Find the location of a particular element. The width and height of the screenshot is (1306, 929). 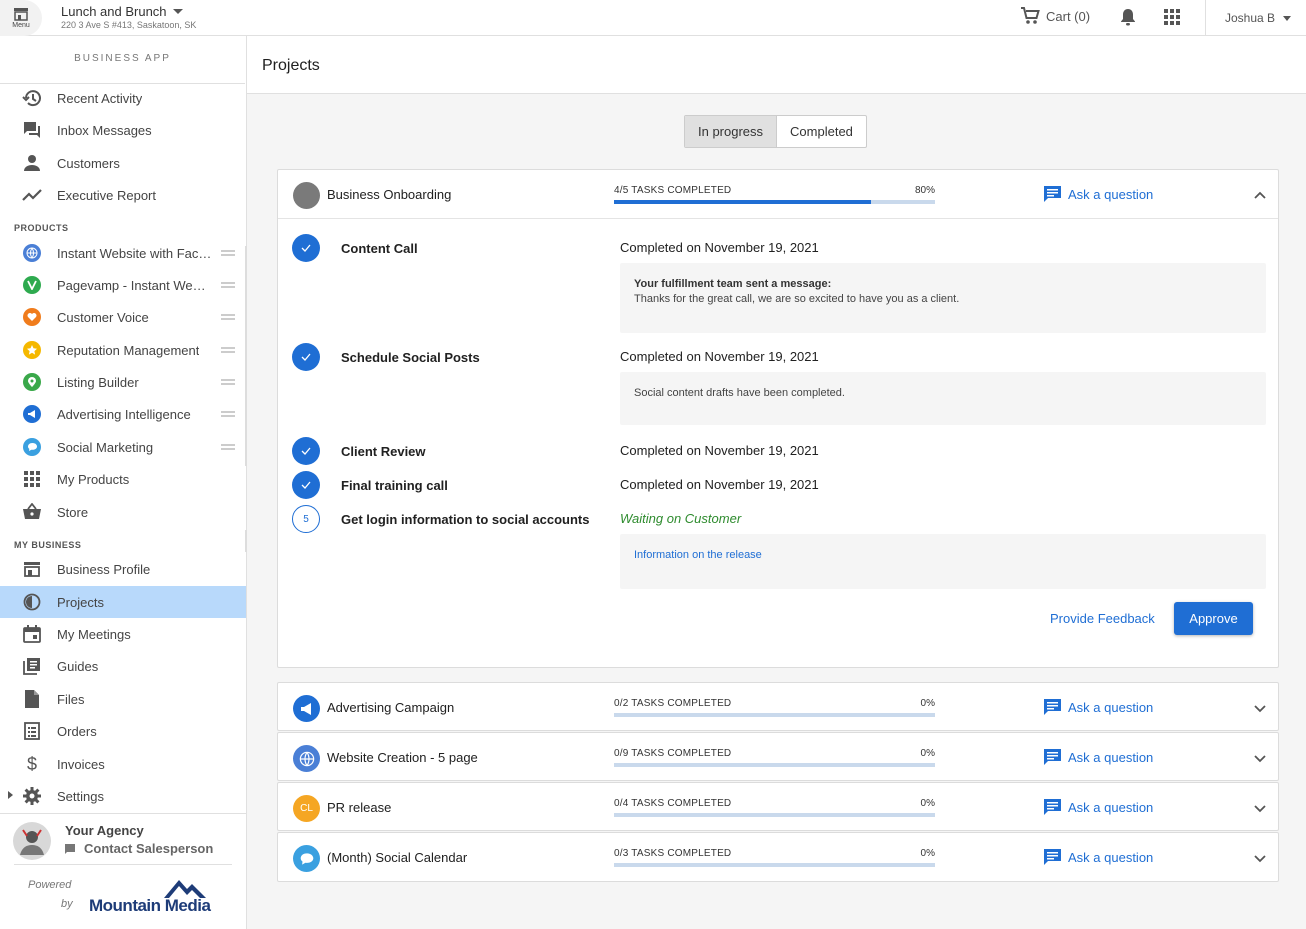

library-icon is located at coordinates (32, 666).